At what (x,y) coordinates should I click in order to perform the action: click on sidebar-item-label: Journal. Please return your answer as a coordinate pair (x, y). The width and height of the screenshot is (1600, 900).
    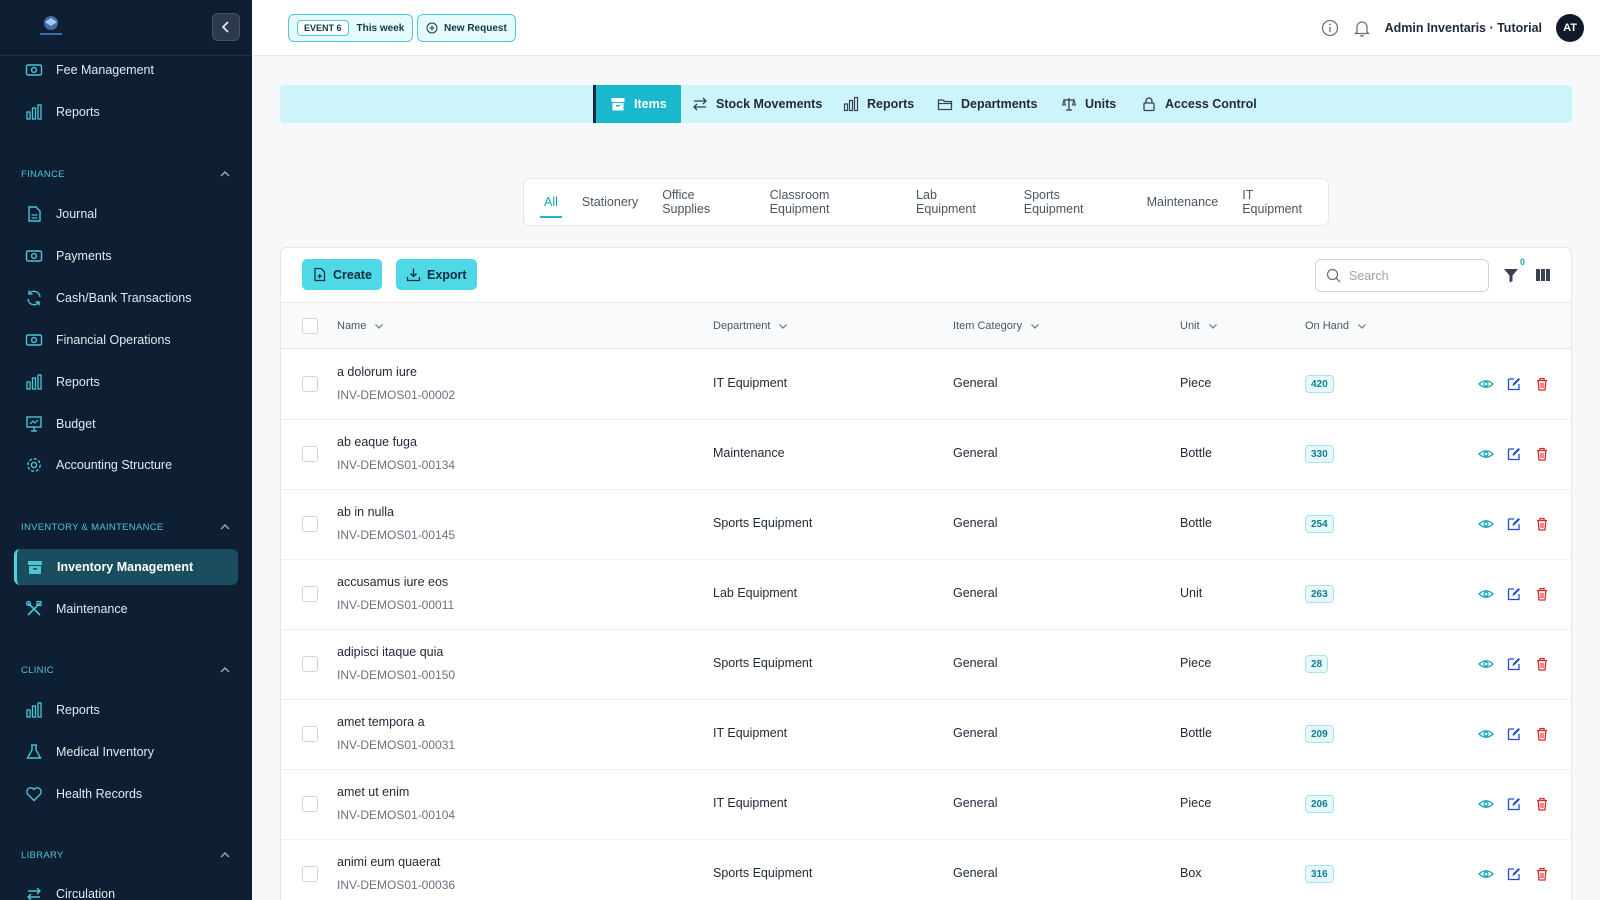
    Looking at the image, I should click on (76, 214).